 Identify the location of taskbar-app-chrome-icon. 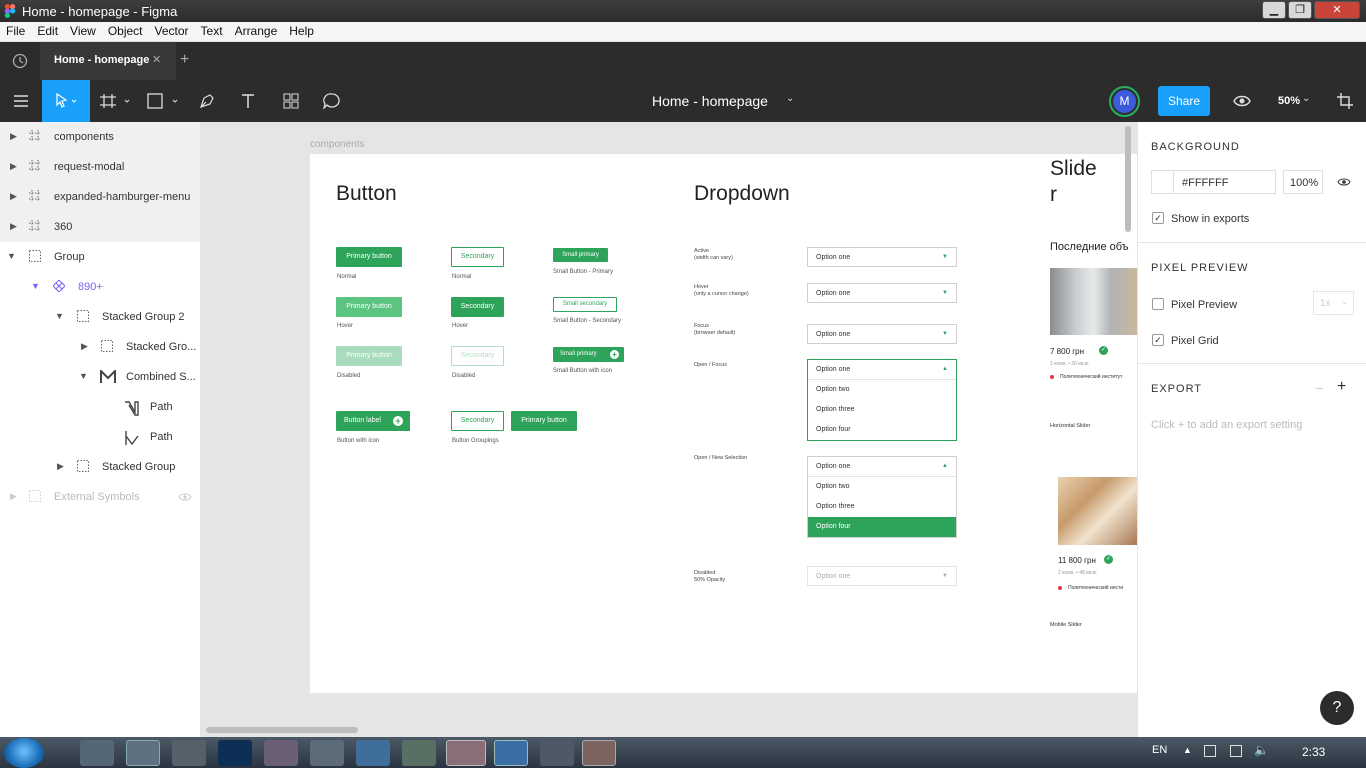
(599, 753).